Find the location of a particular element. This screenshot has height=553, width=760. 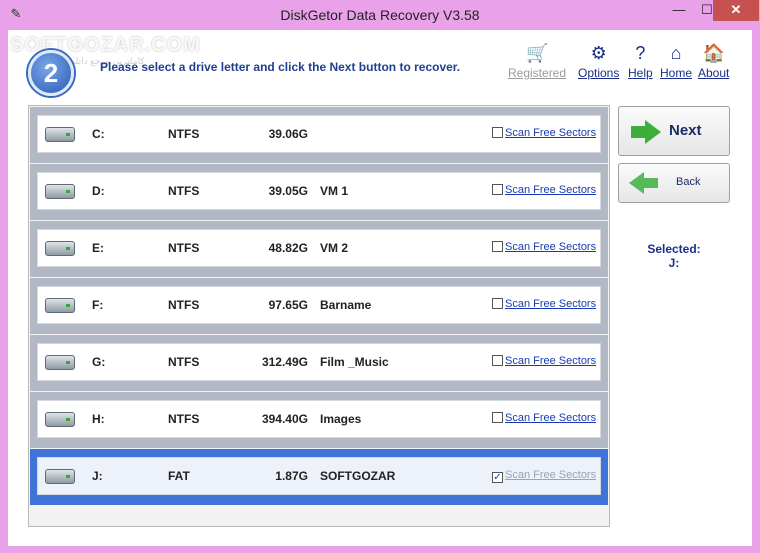

drive-letter: E: is located at coordinates (98, 248).